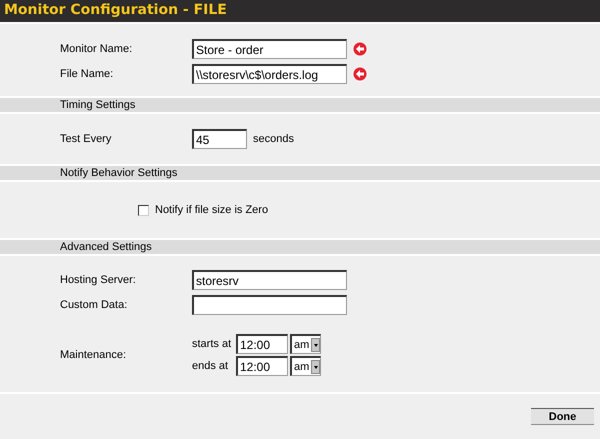 The height and width of the screenshot is (439, 600). Describe the element at coordinates (269, 280) in the screenshot. I see `input-field: storesrv` at that location.